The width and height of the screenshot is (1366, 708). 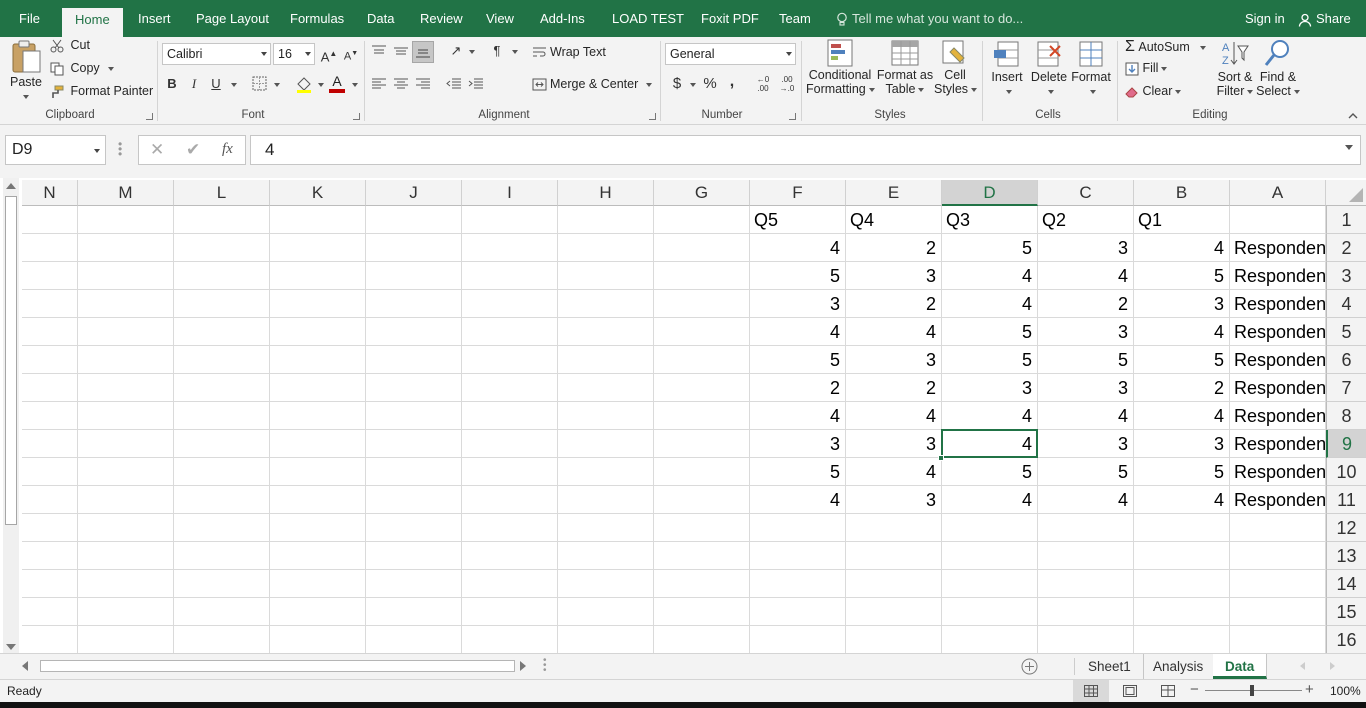 What do you see at coordinates (1182, 332) in the screenshot?
I see `cell-b5: 4` at bounding box center [1182, 332].